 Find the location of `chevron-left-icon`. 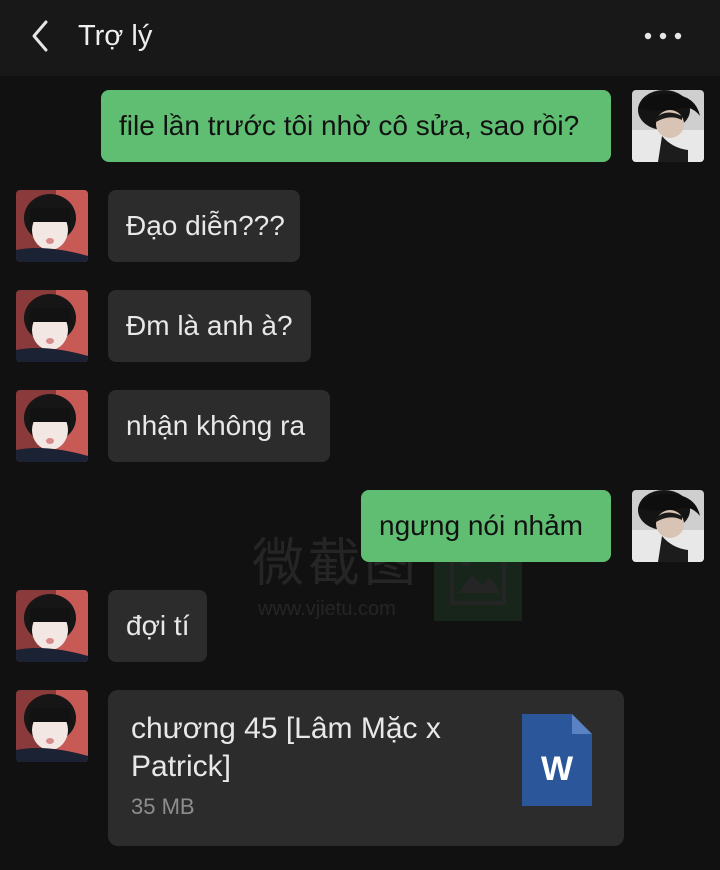

chevron-left-icon is located at coordinates (40, 36).